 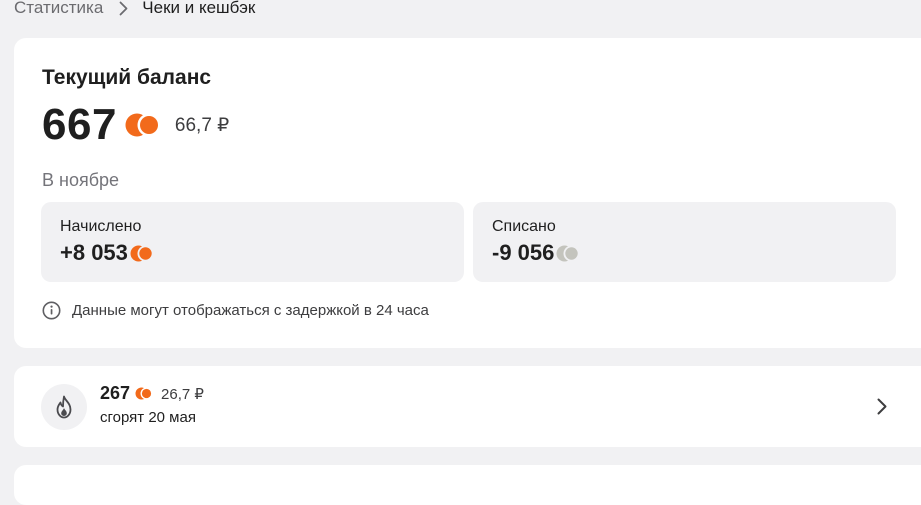 I want to click on info-icon, so click(x=51, y=310).